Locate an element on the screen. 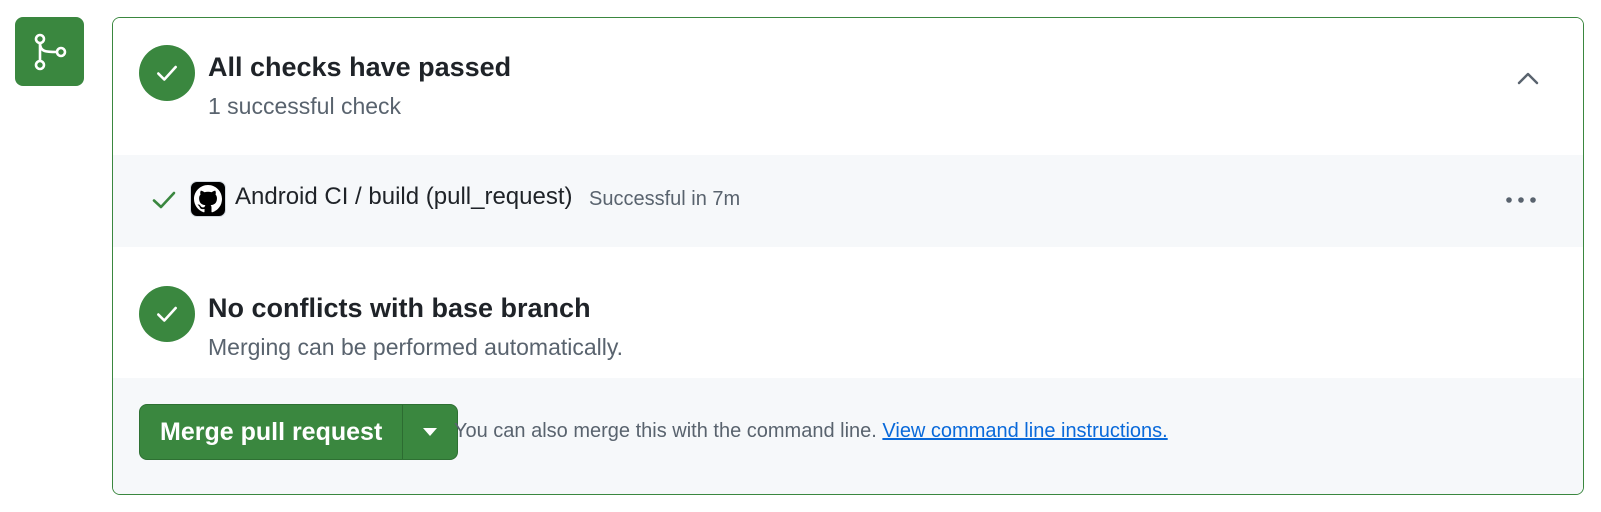 The height and width of the screenshot is (512, 1601). view-command-line-instructions-link: View command line instructions. is located at coordinates (1024, 431).